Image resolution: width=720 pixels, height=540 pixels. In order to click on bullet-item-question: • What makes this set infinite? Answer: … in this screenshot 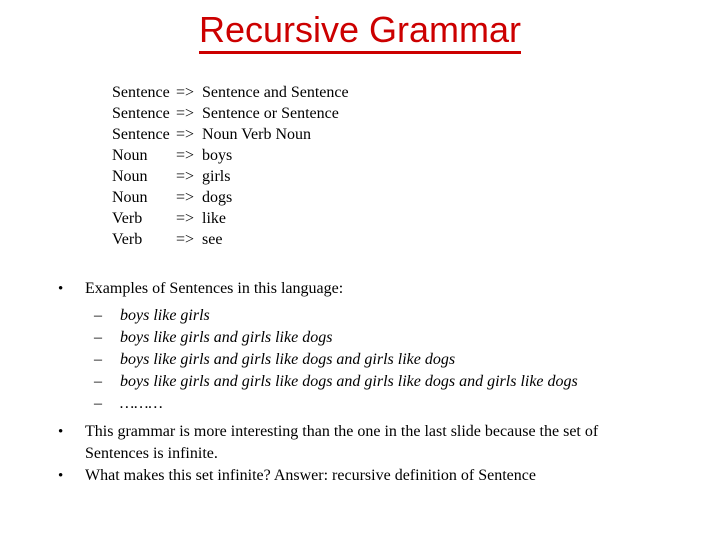, I will do `click(360, 476)`.